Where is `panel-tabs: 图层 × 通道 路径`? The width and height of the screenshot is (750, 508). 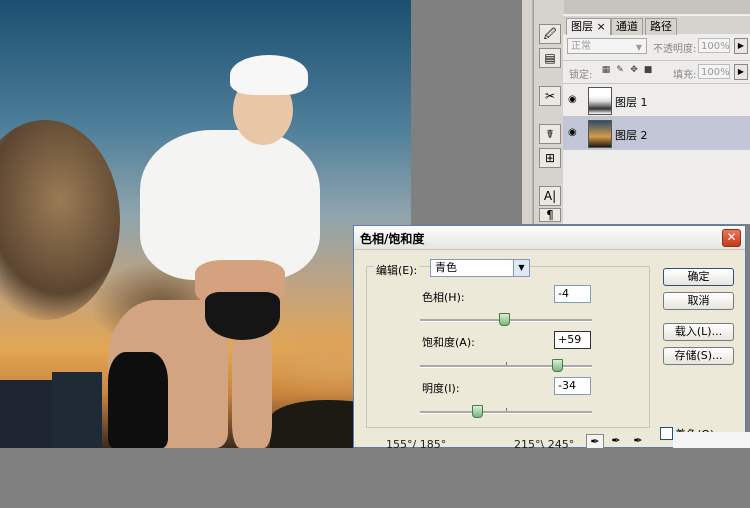 panel-tabs: 图层 × 通道 路径 is located at coordinates (656, 25).